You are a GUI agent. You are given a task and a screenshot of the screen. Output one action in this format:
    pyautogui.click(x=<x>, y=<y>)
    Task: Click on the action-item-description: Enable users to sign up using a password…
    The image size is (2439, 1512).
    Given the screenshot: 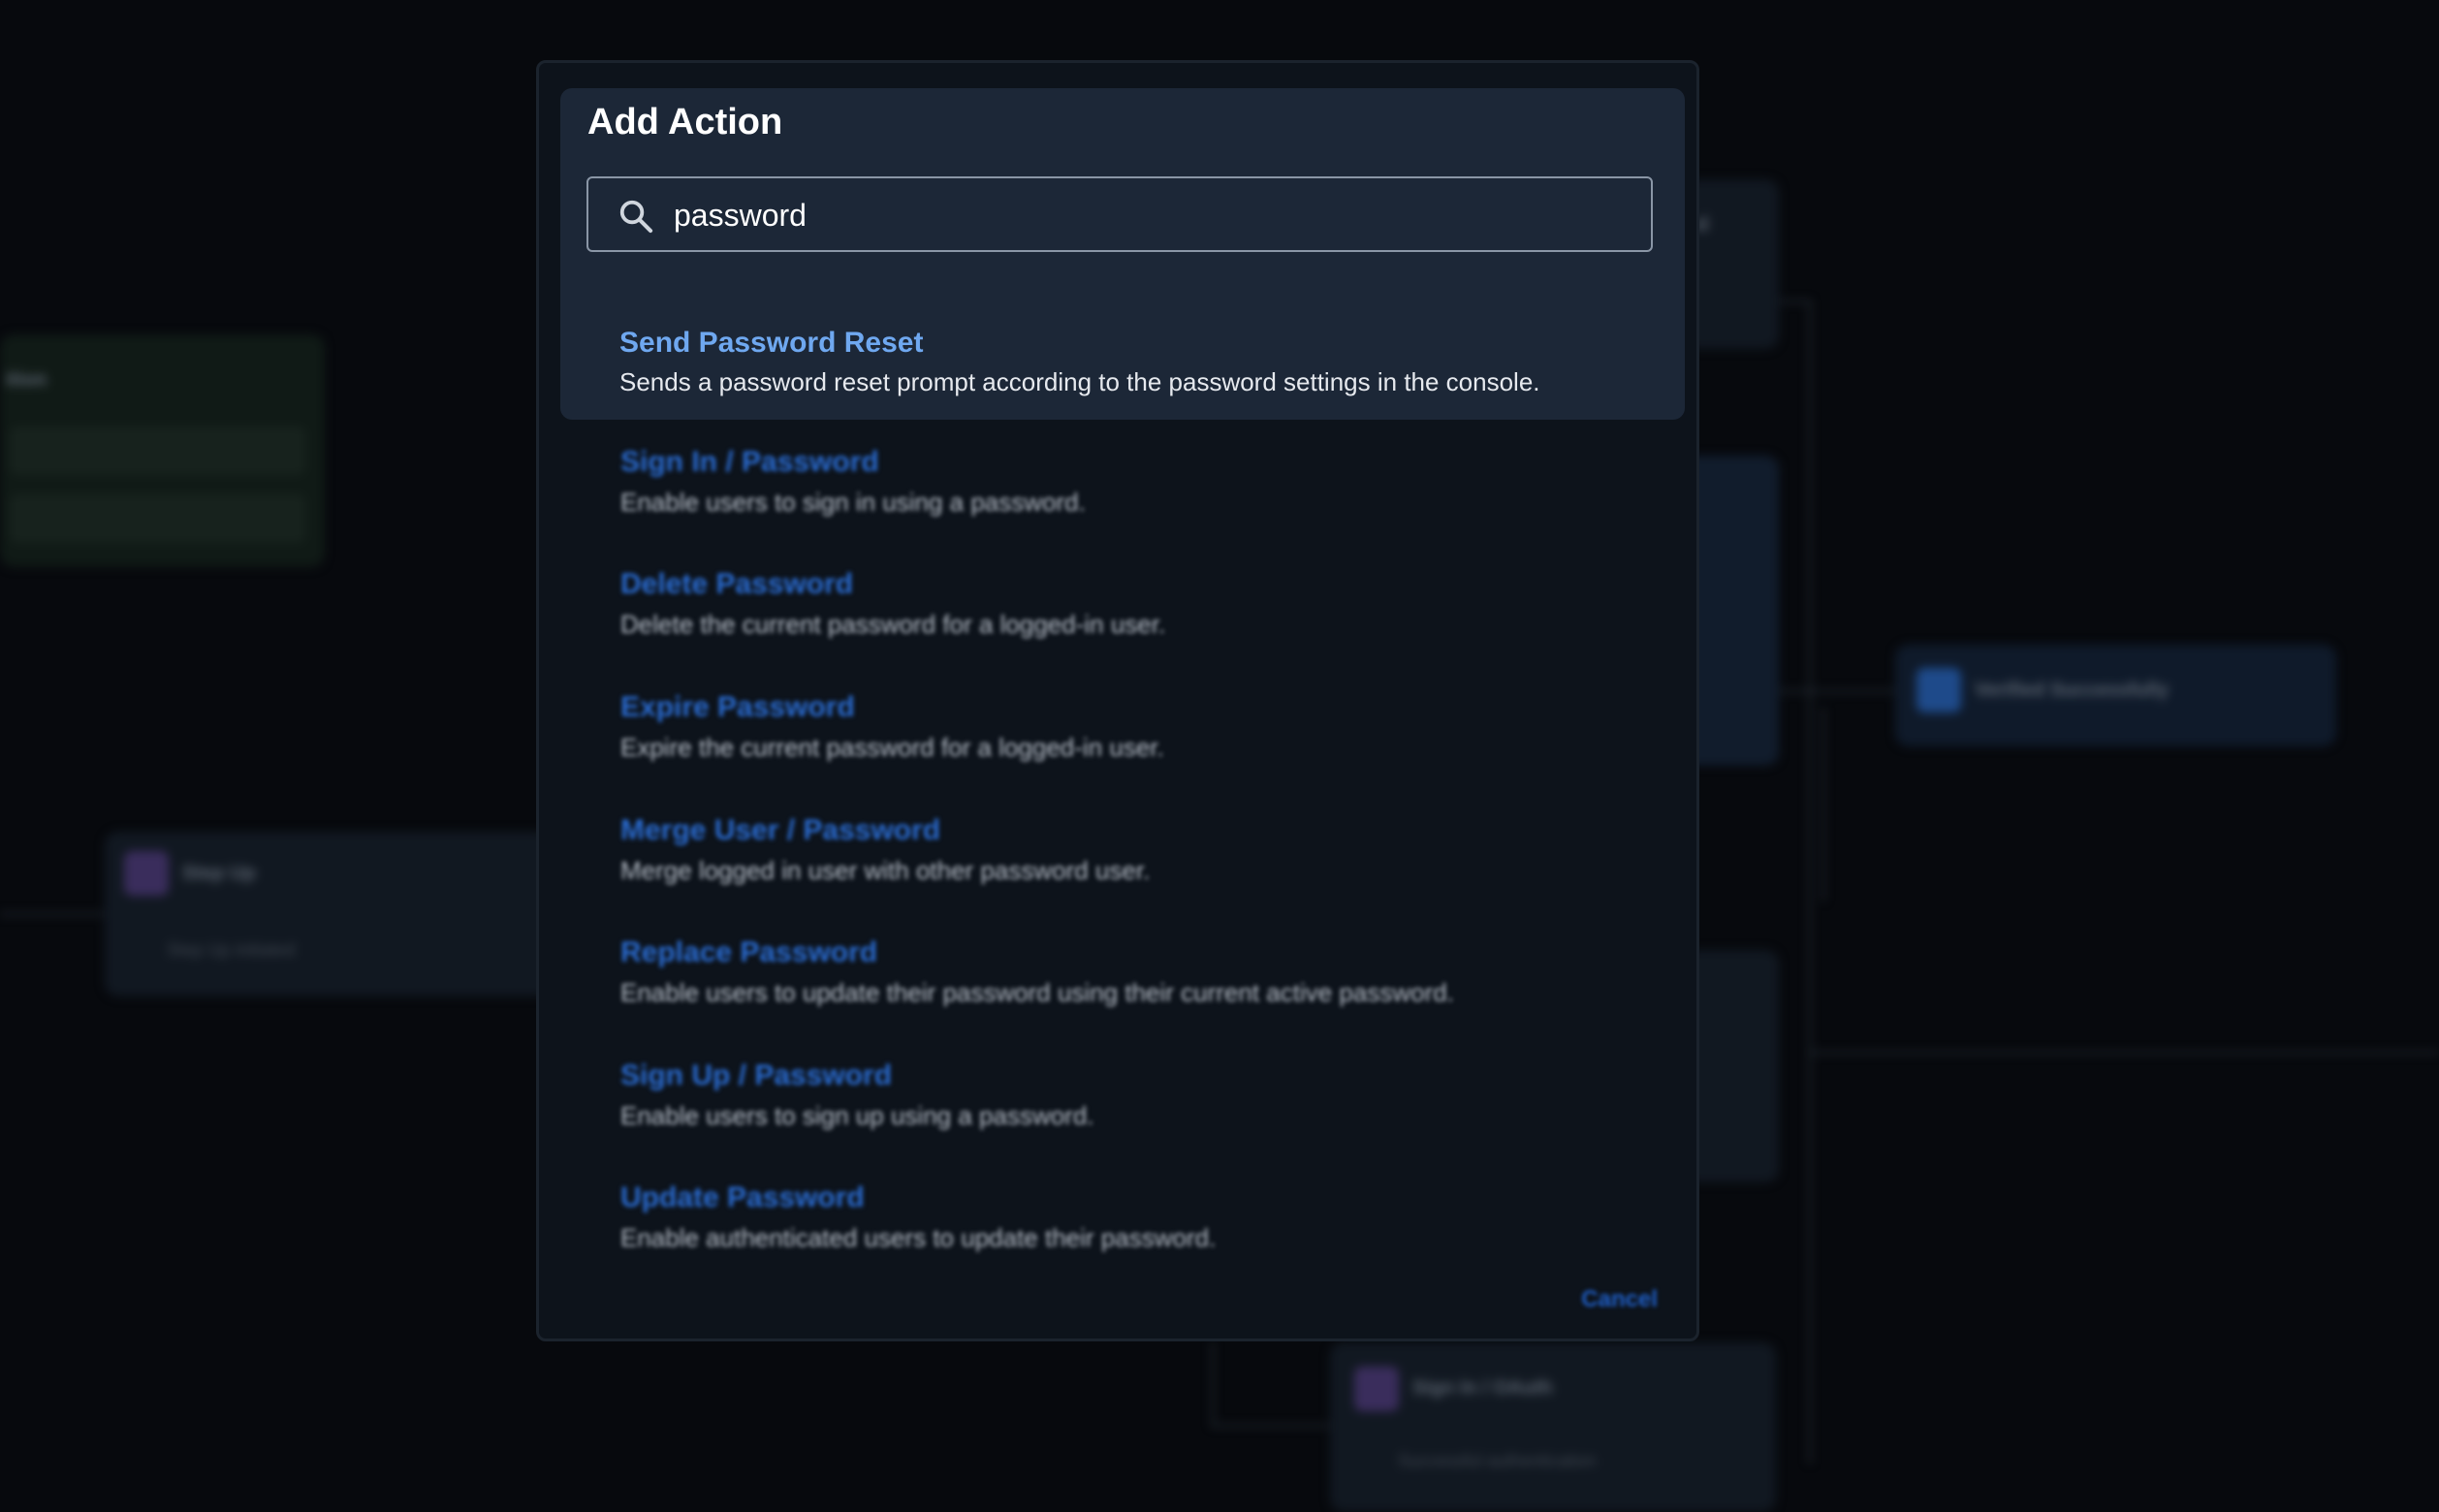 What is the action you would take?
    pyautogui.click(x=857, y=1116)
    